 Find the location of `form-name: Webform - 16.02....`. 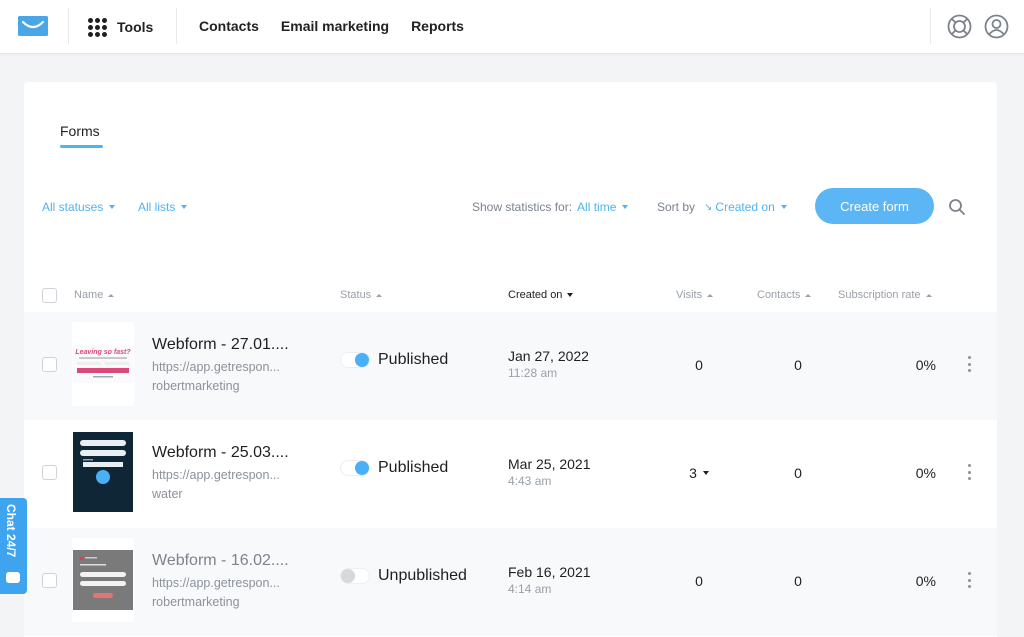

form-name: Webform - 16.02.... is located at coordinates (220, 561).